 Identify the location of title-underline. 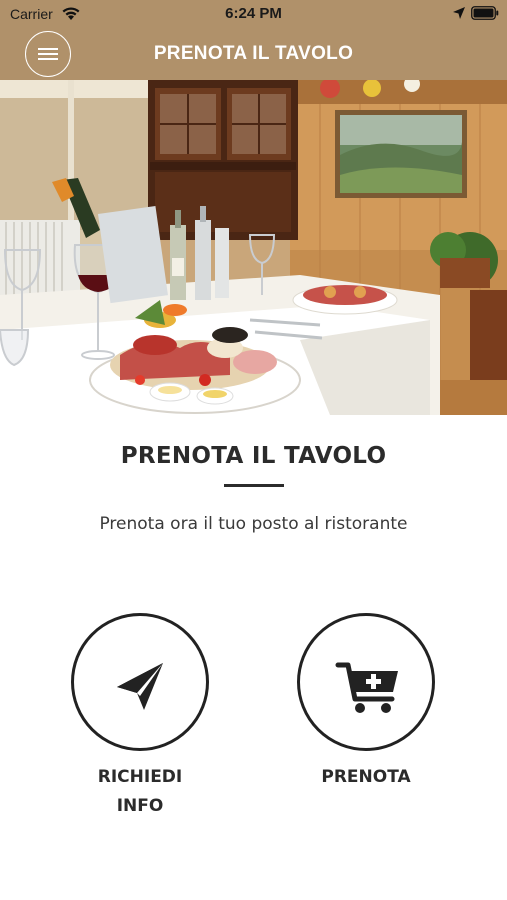
(254, 485).